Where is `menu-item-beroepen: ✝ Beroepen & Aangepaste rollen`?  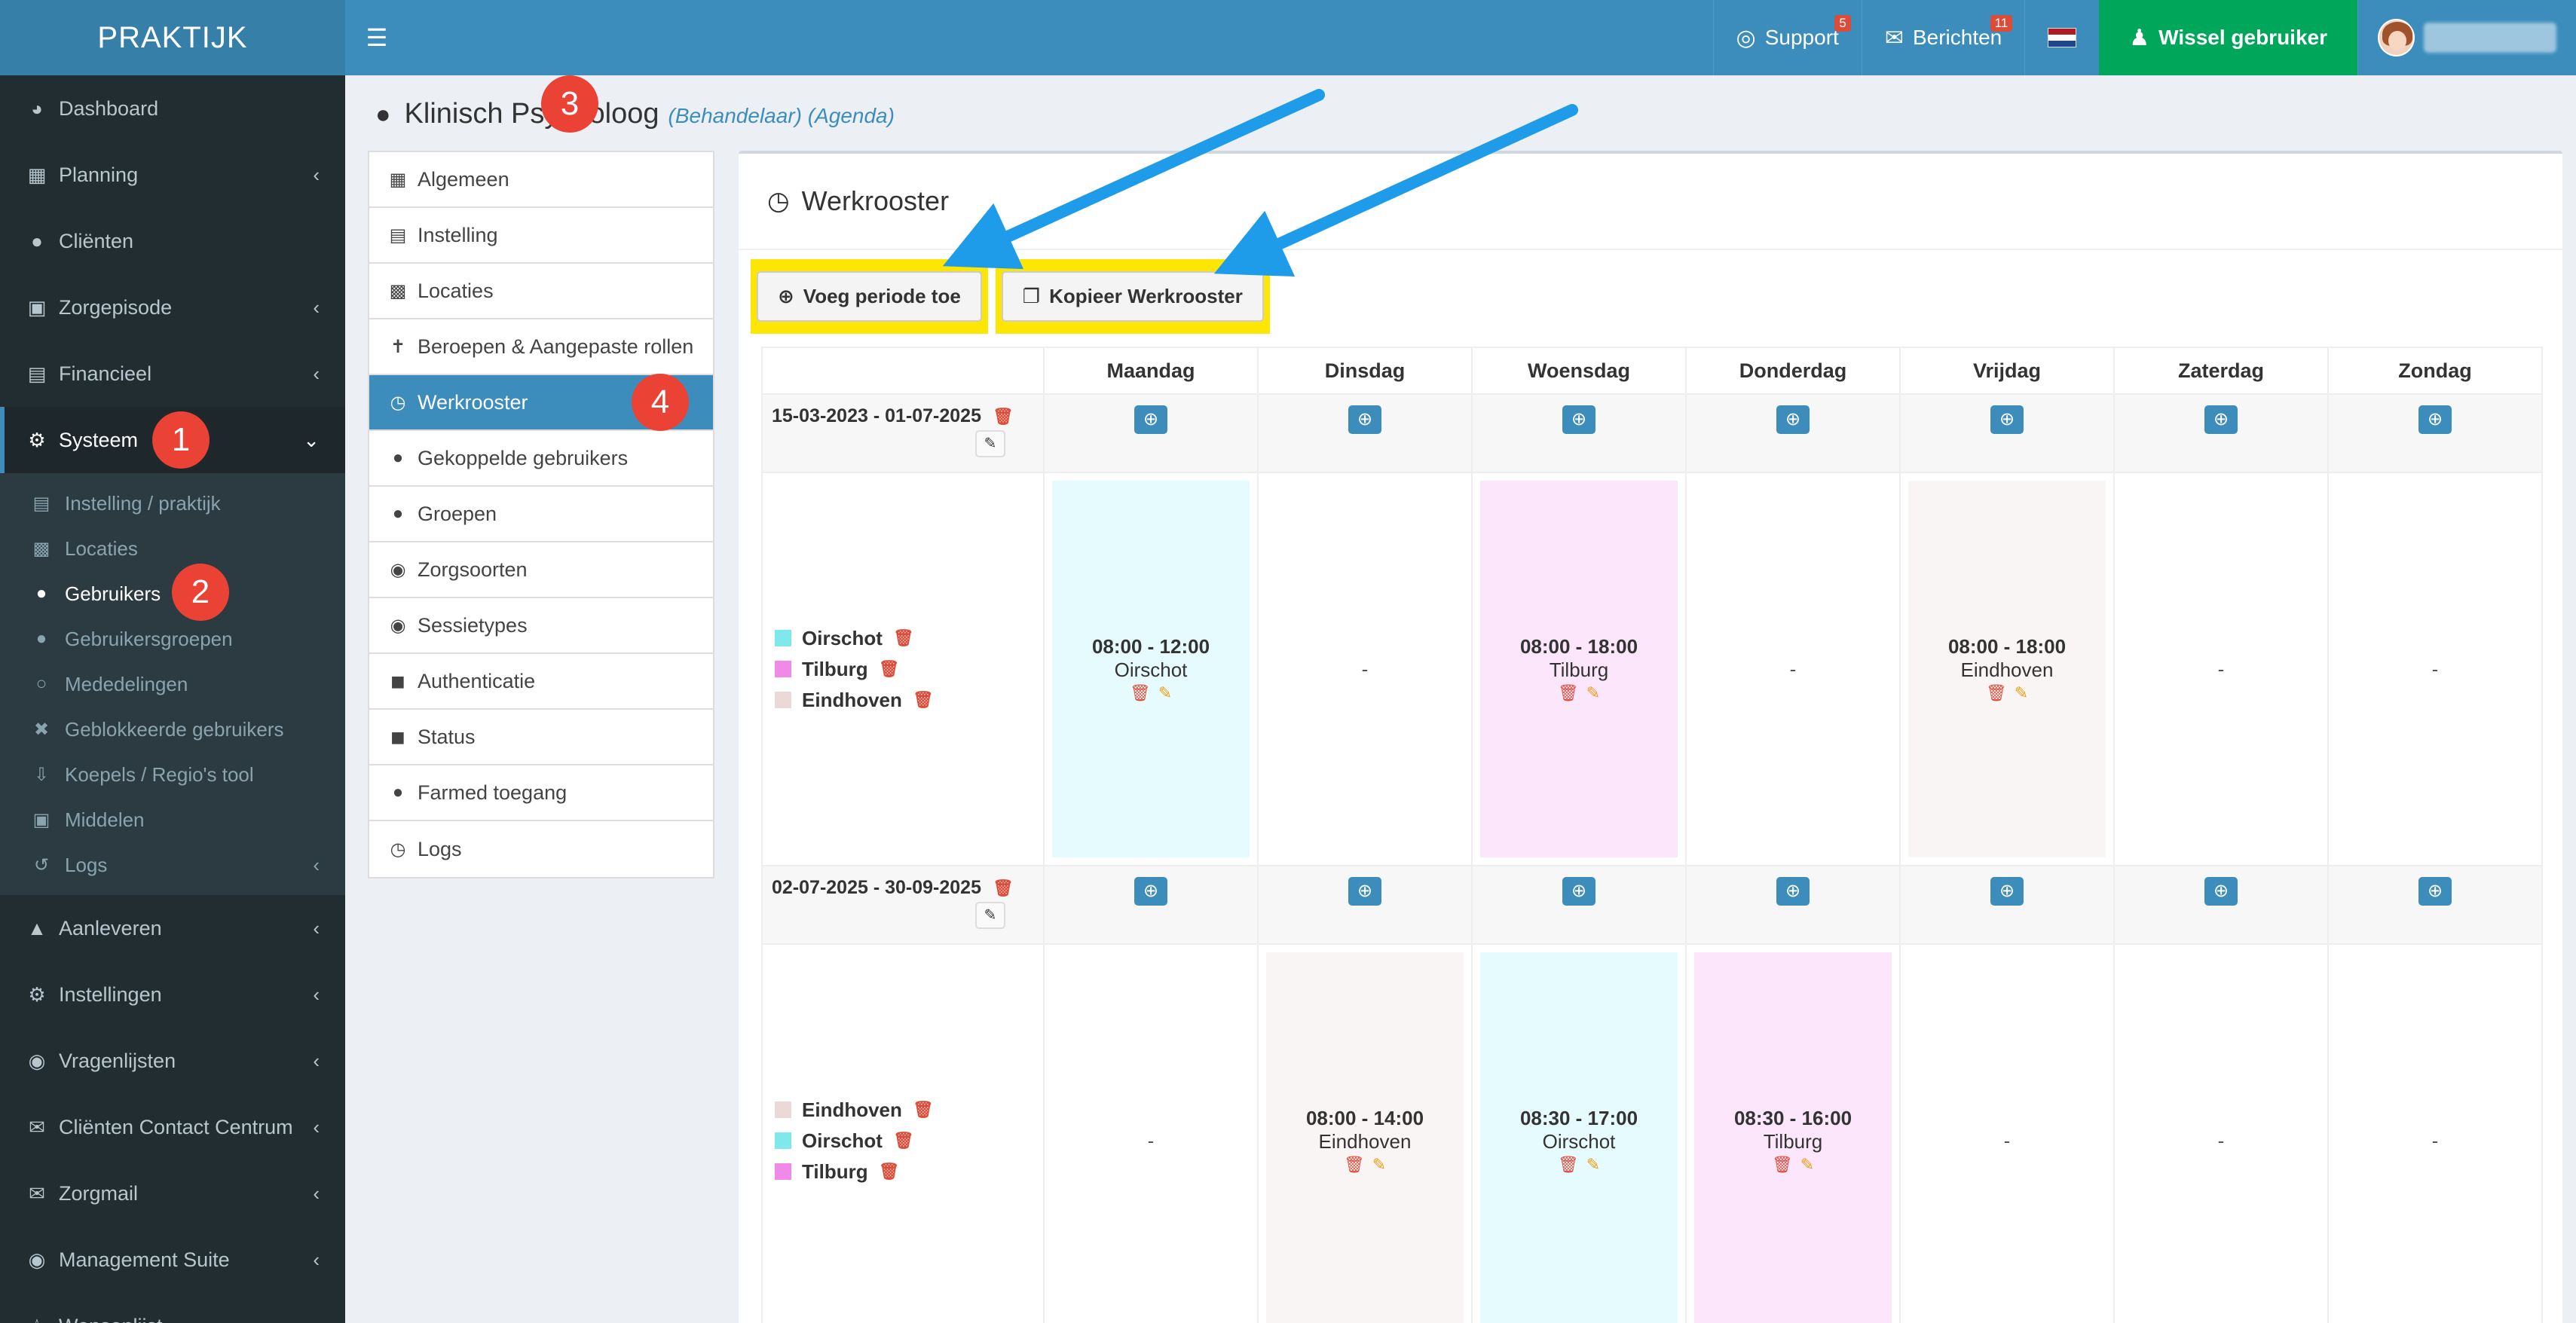 menu-item-beroepen: ✝ Beroepen & Aangepaste rollen is located at coordinates (541, 347).